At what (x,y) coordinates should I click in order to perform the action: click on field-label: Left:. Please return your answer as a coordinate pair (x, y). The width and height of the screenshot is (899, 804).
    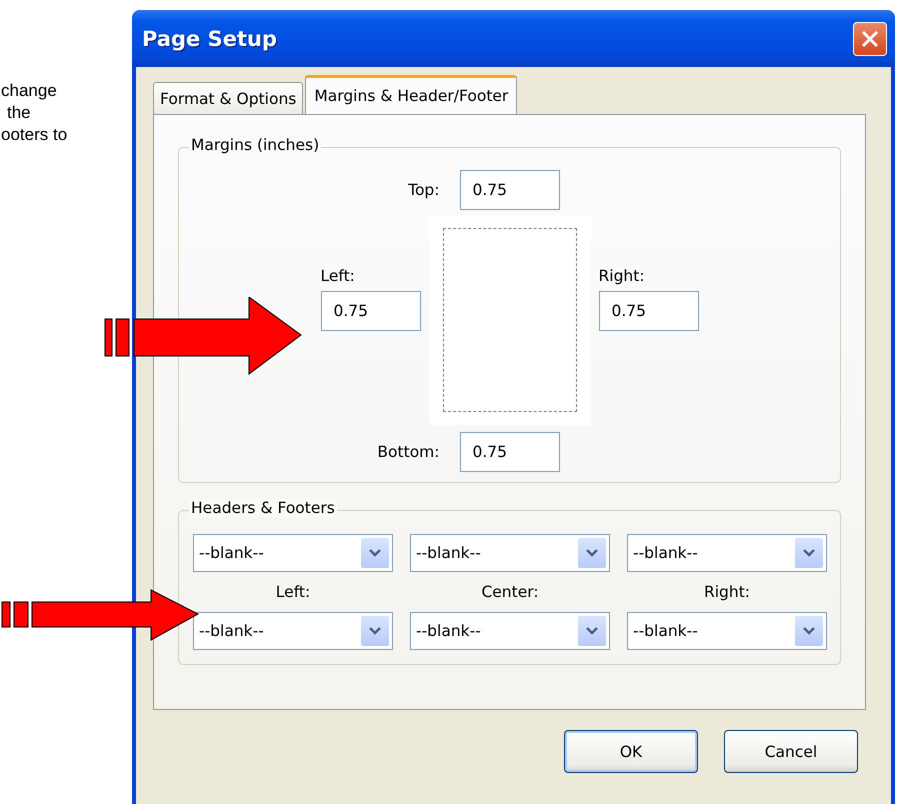
    Looking at the image, I should click on (338, 276).